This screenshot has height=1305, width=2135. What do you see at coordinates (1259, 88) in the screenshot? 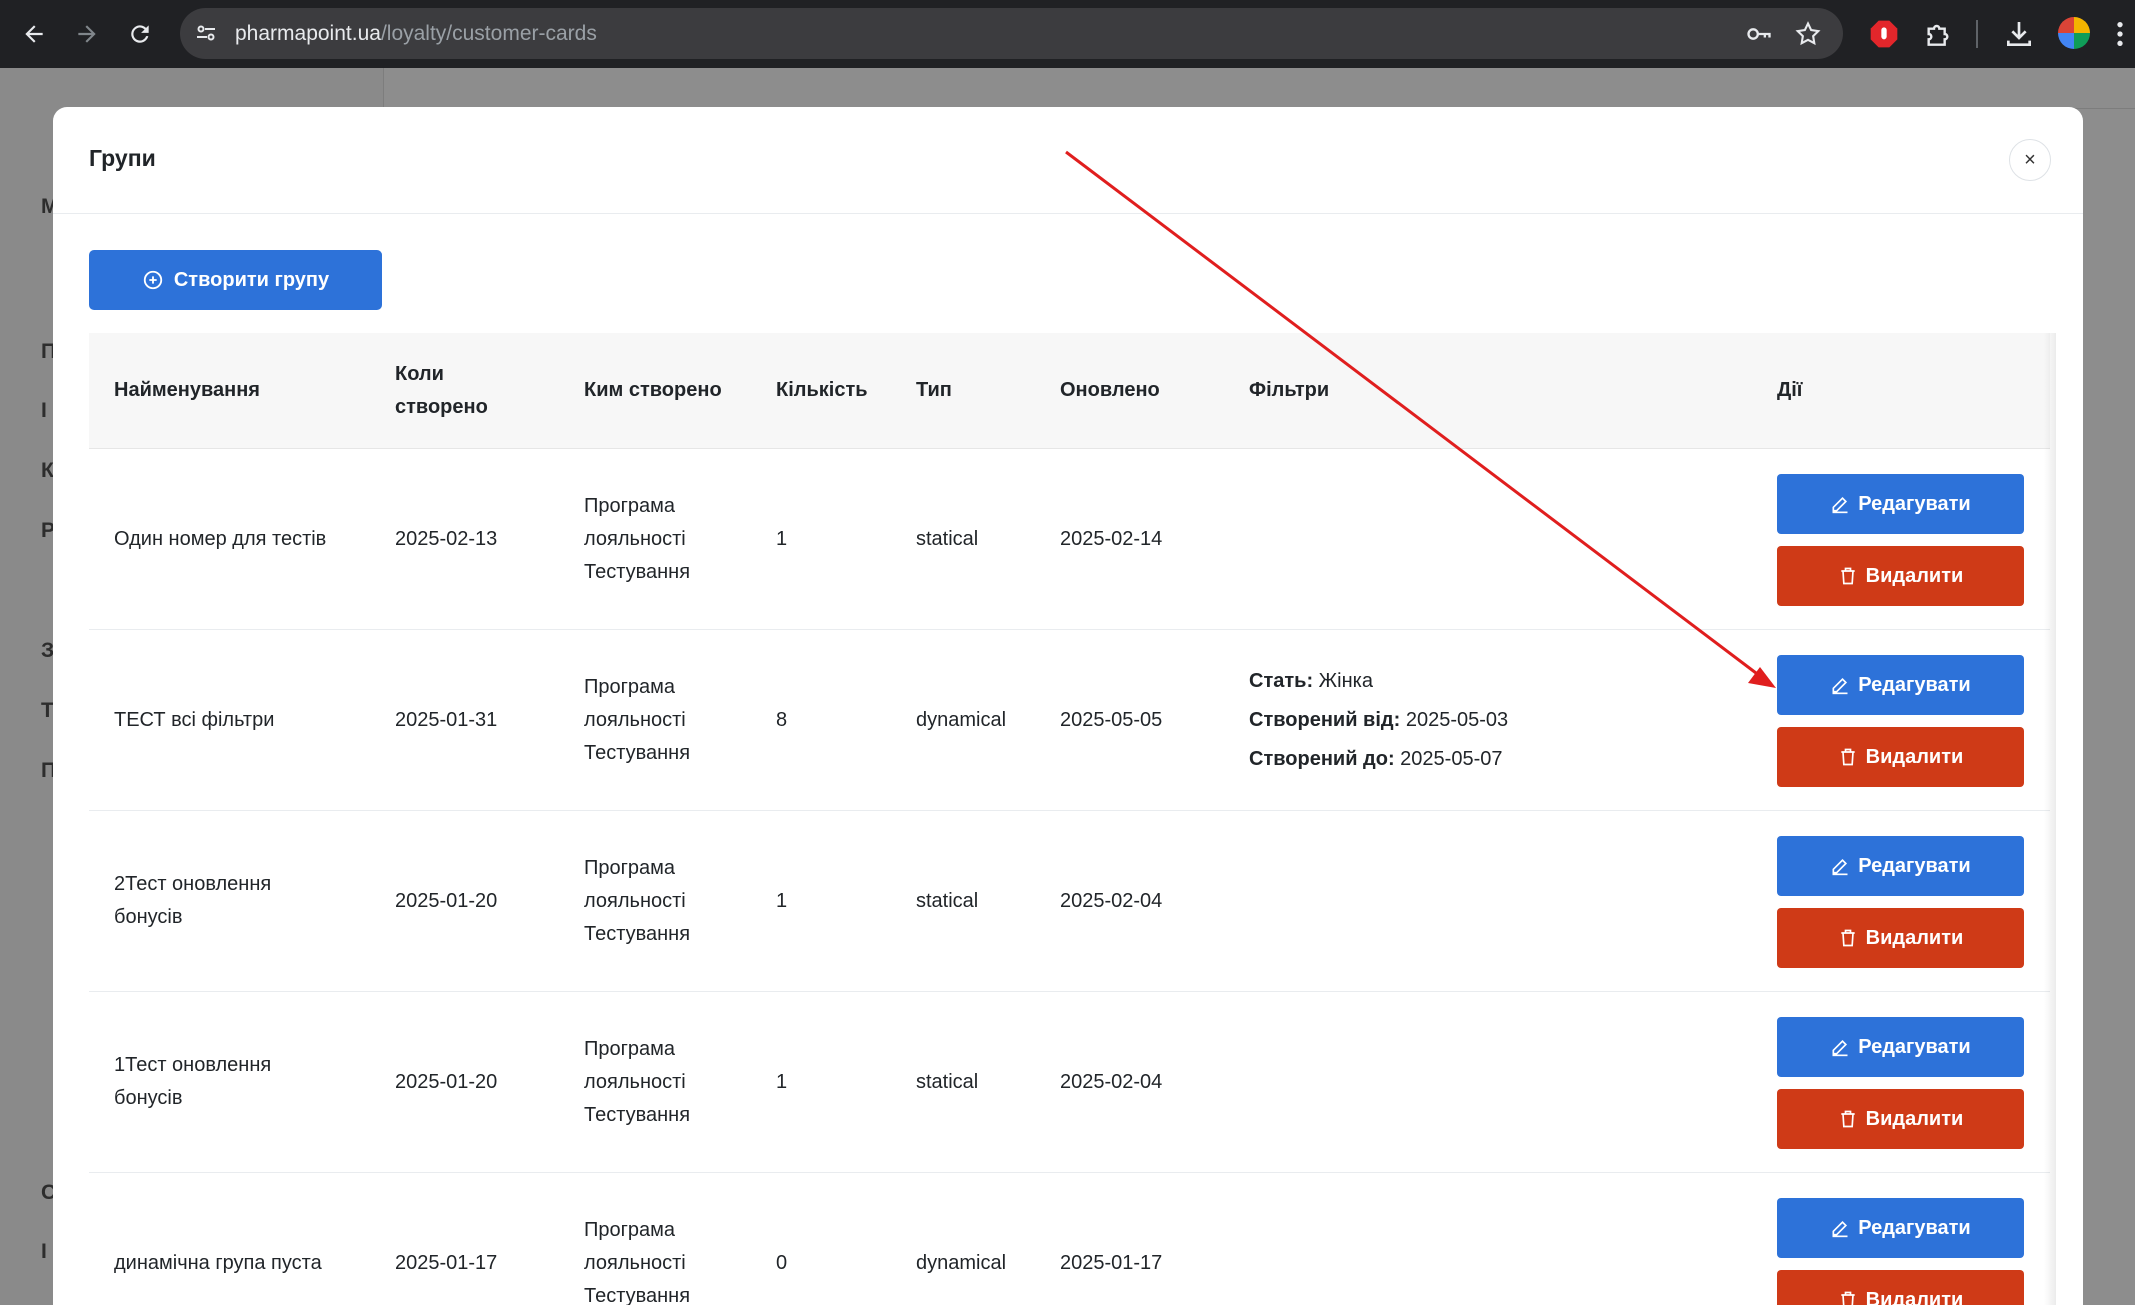
I see `background-topbar` at bounding box center [1259, 88].